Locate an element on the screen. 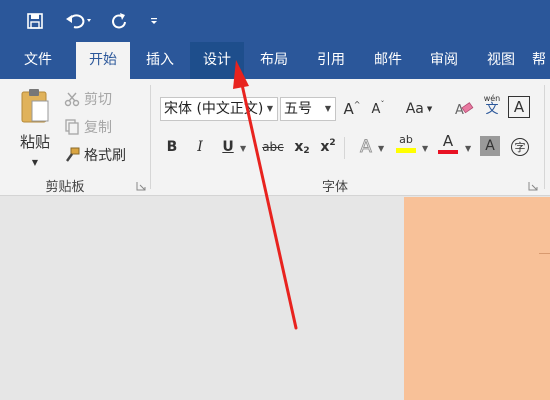 This screenshot has width=550, height=400. format-painter-button: 格式刷 is located at coordinates (95, 155).